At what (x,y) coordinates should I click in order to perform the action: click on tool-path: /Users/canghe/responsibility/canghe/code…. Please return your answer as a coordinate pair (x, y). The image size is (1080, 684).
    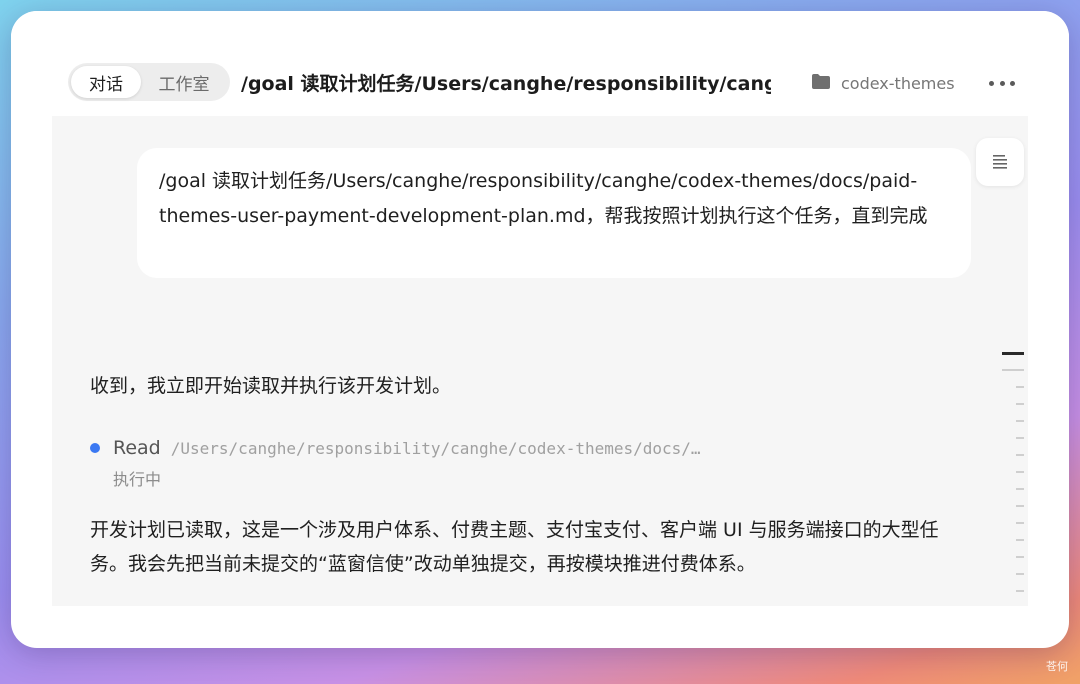
    Looking at the image, I should click on (435, 448).